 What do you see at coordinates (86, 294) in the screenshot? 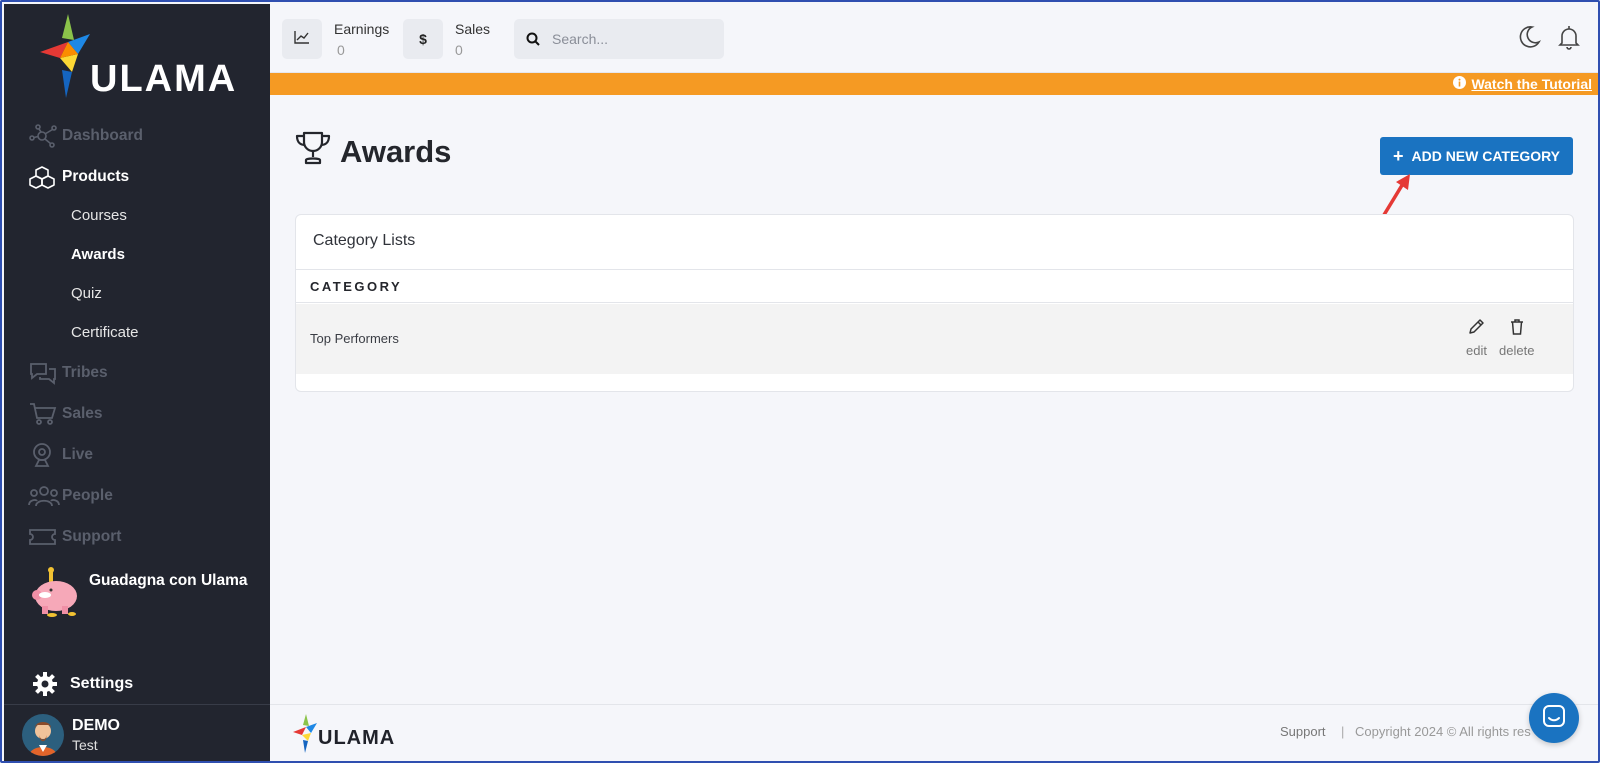
I see `sidebar-subitem-quiz: Quiz` at bounding box center [86, 294].